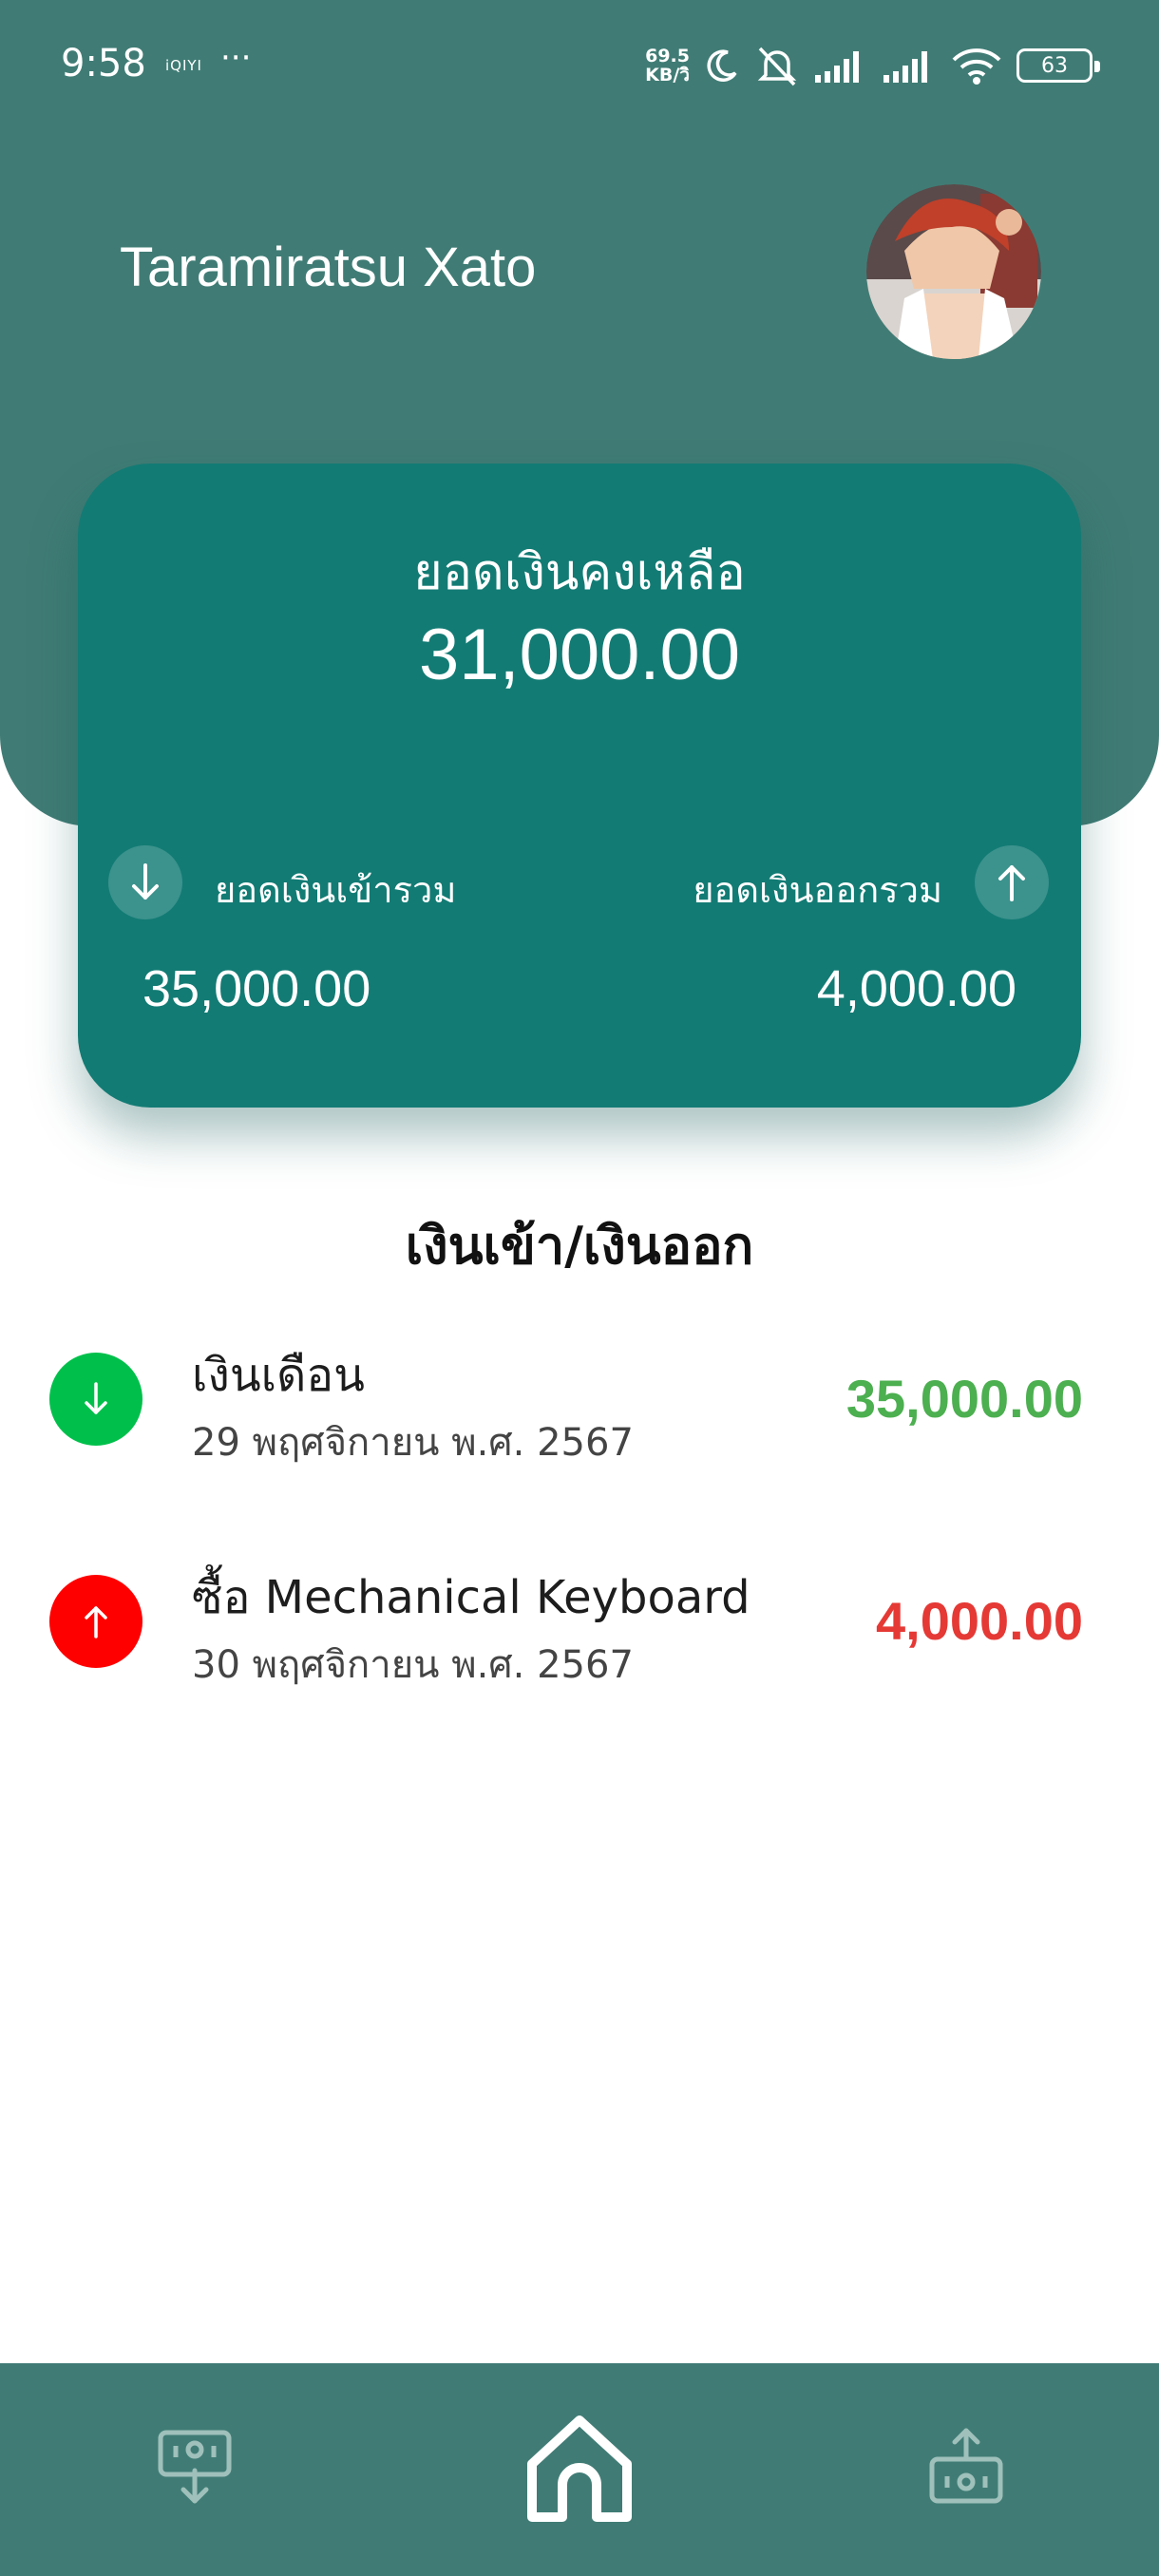 The height and width of the screenshot is (2576, 1159). I want to click on transaction-amount: 4,000.00, so click(979, 1621).